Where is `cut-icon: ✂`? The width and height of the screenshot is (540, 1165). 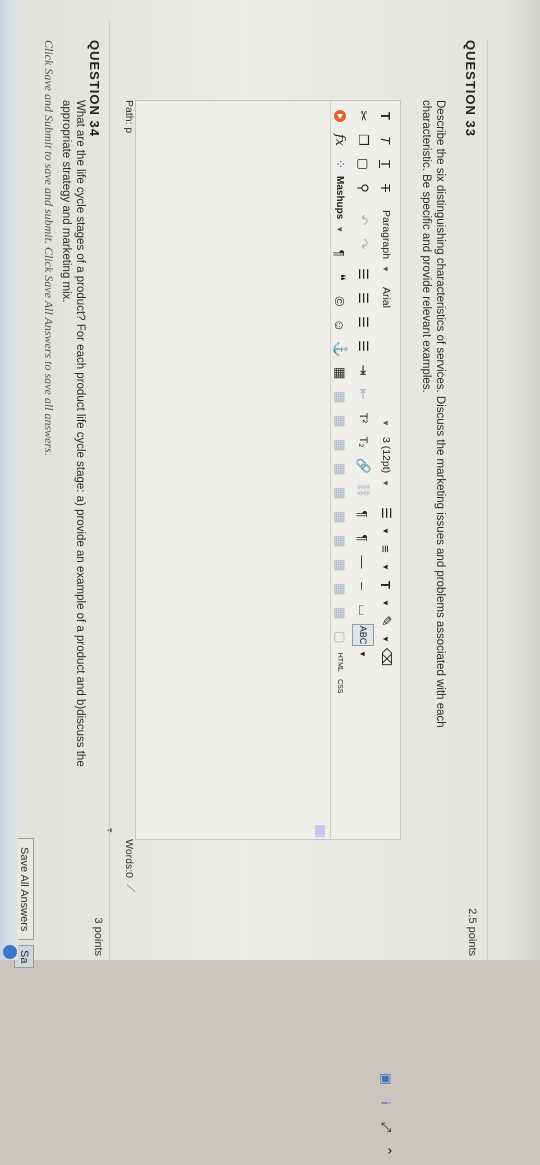
cut-icon: ✂ is located at coordinates (363, 116).